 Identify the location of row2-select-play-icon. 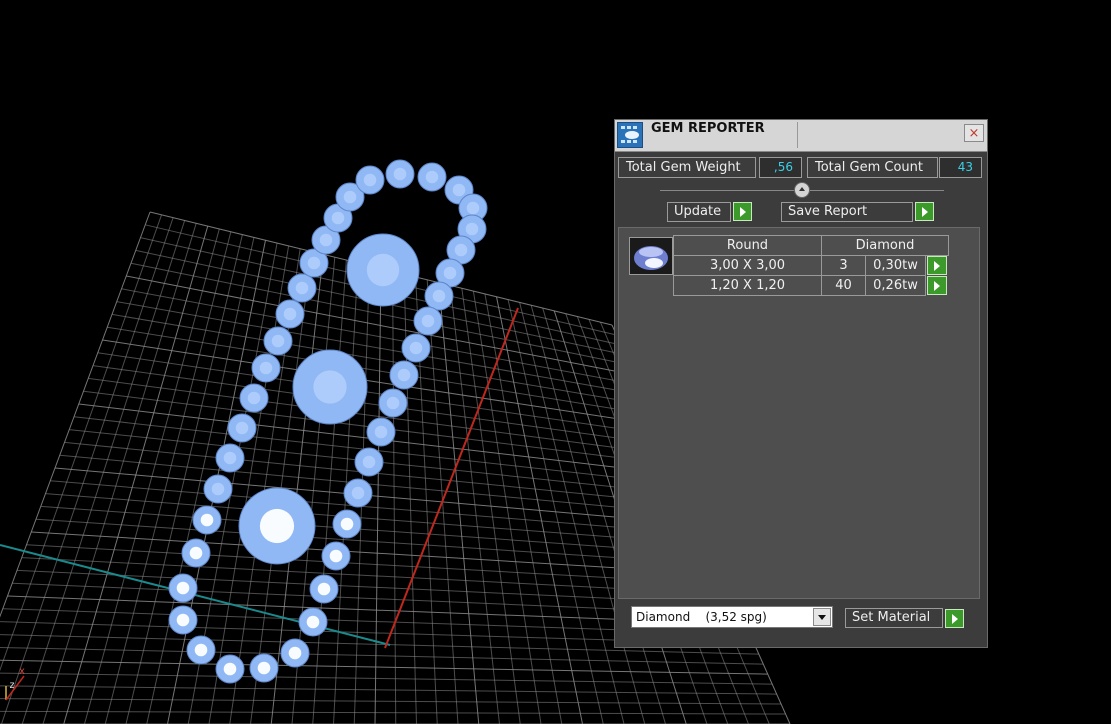
(937, 285).